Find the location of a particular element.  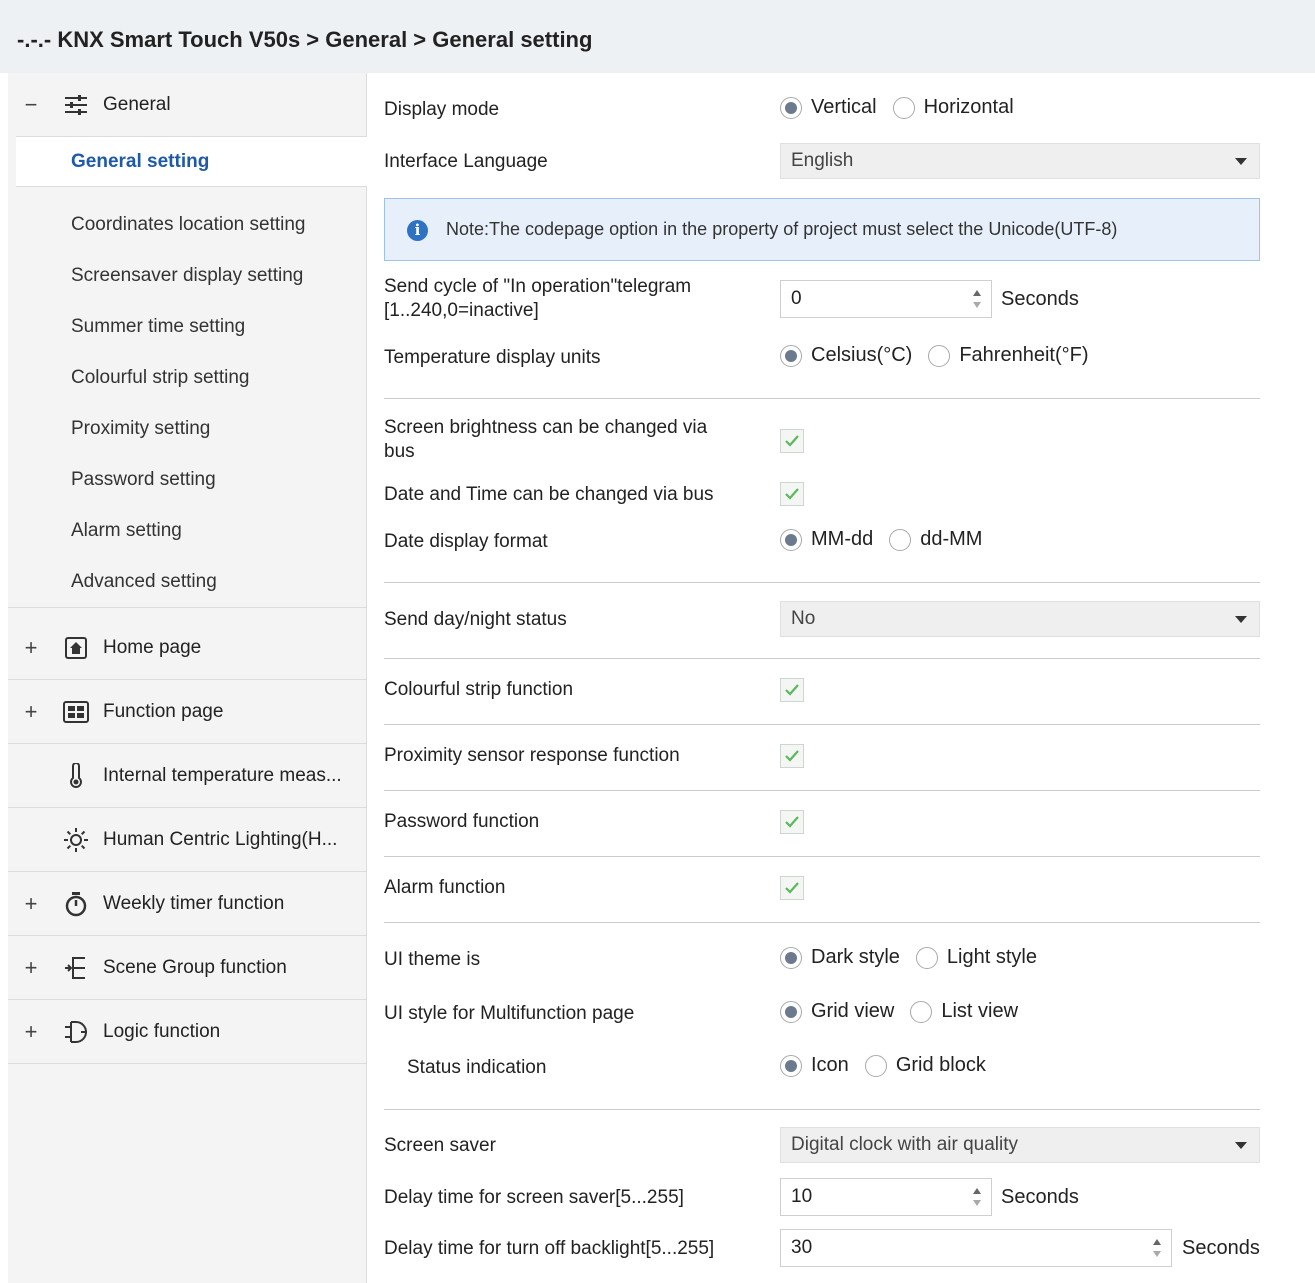

sidebar-item-label: Screensaver display setting is located at coordinates (187, 275).